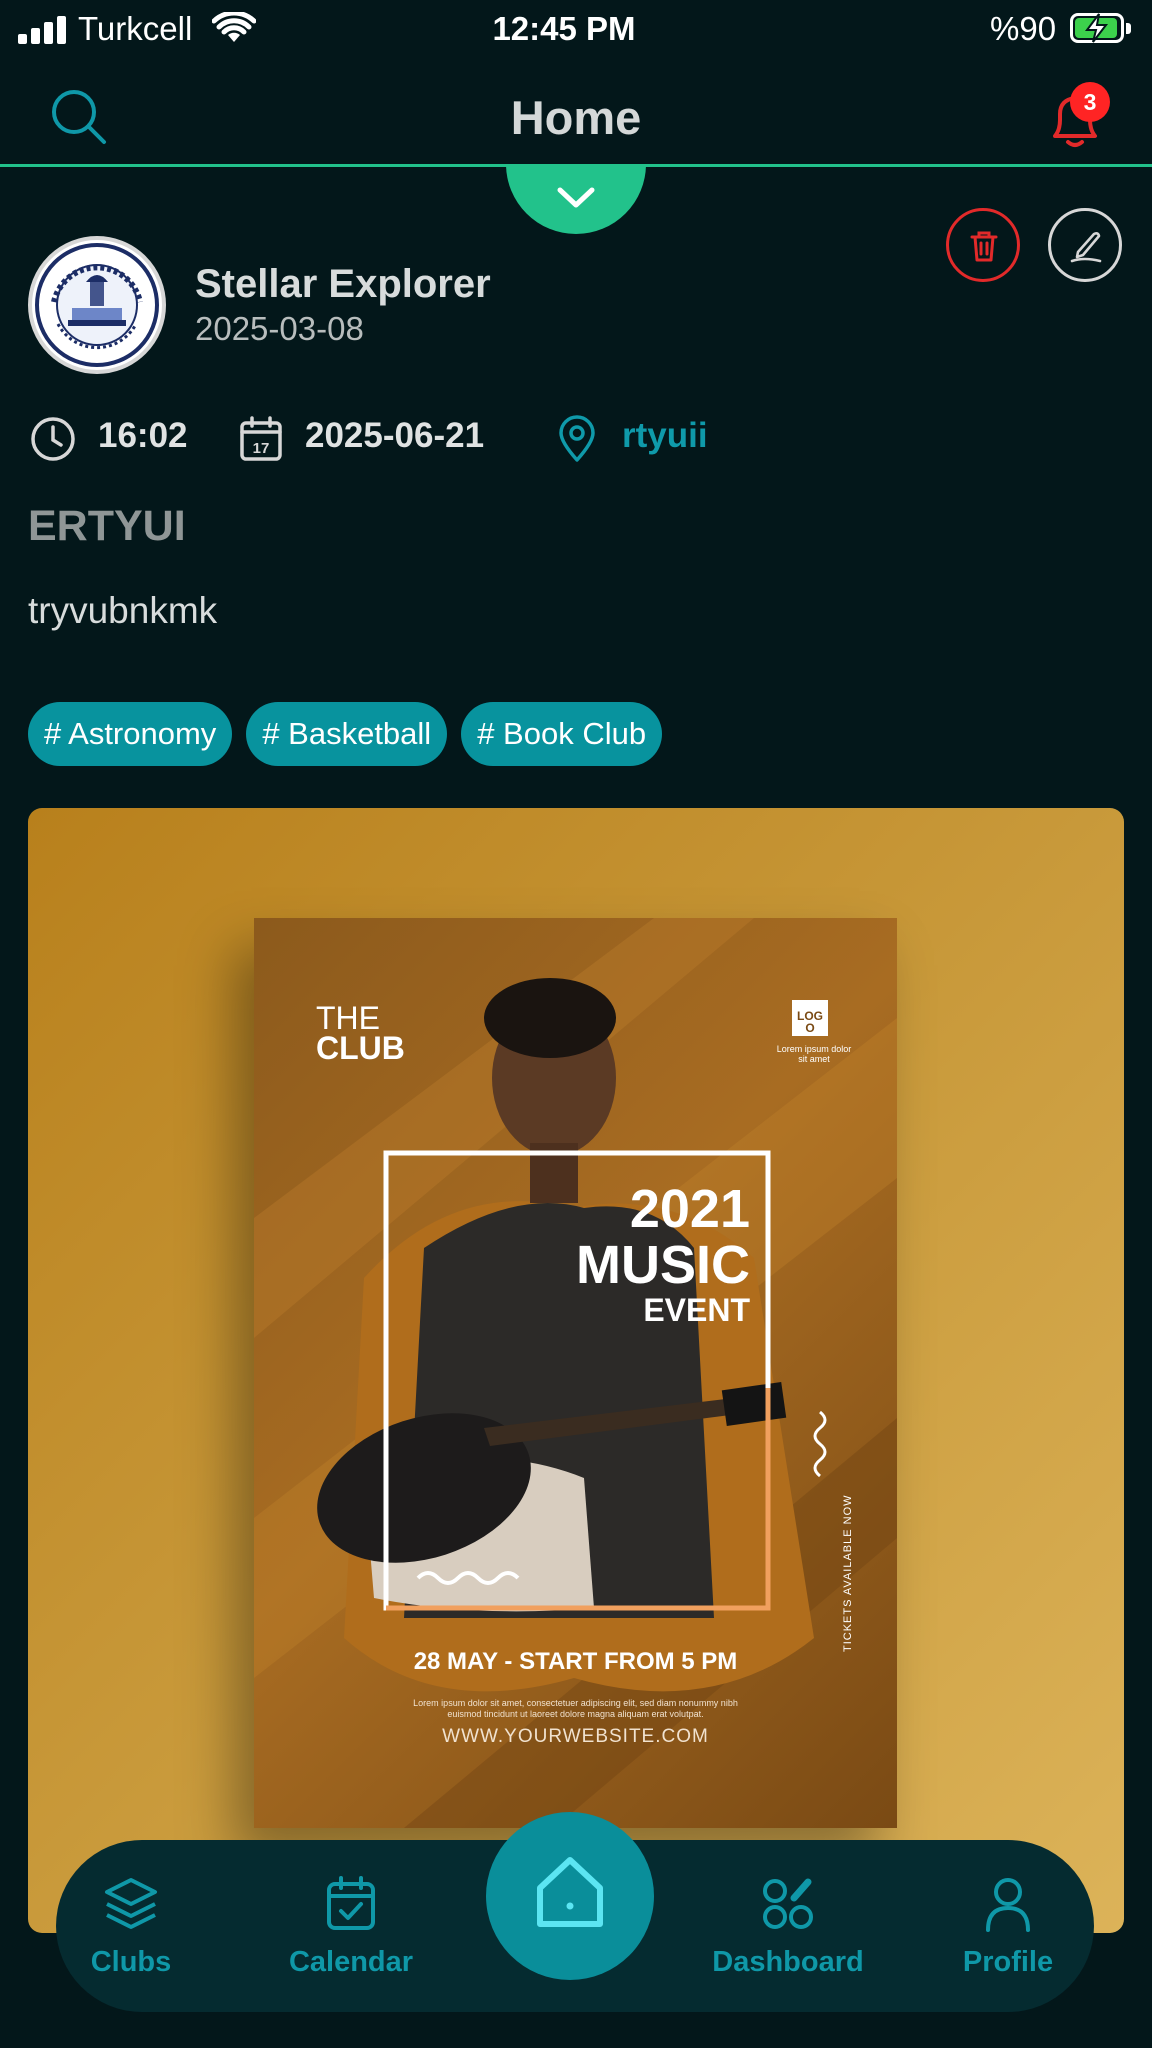 This screenshot has width=1152, height=2048. I want to click on posted-date: 2025-03-08, so click(279, 328).